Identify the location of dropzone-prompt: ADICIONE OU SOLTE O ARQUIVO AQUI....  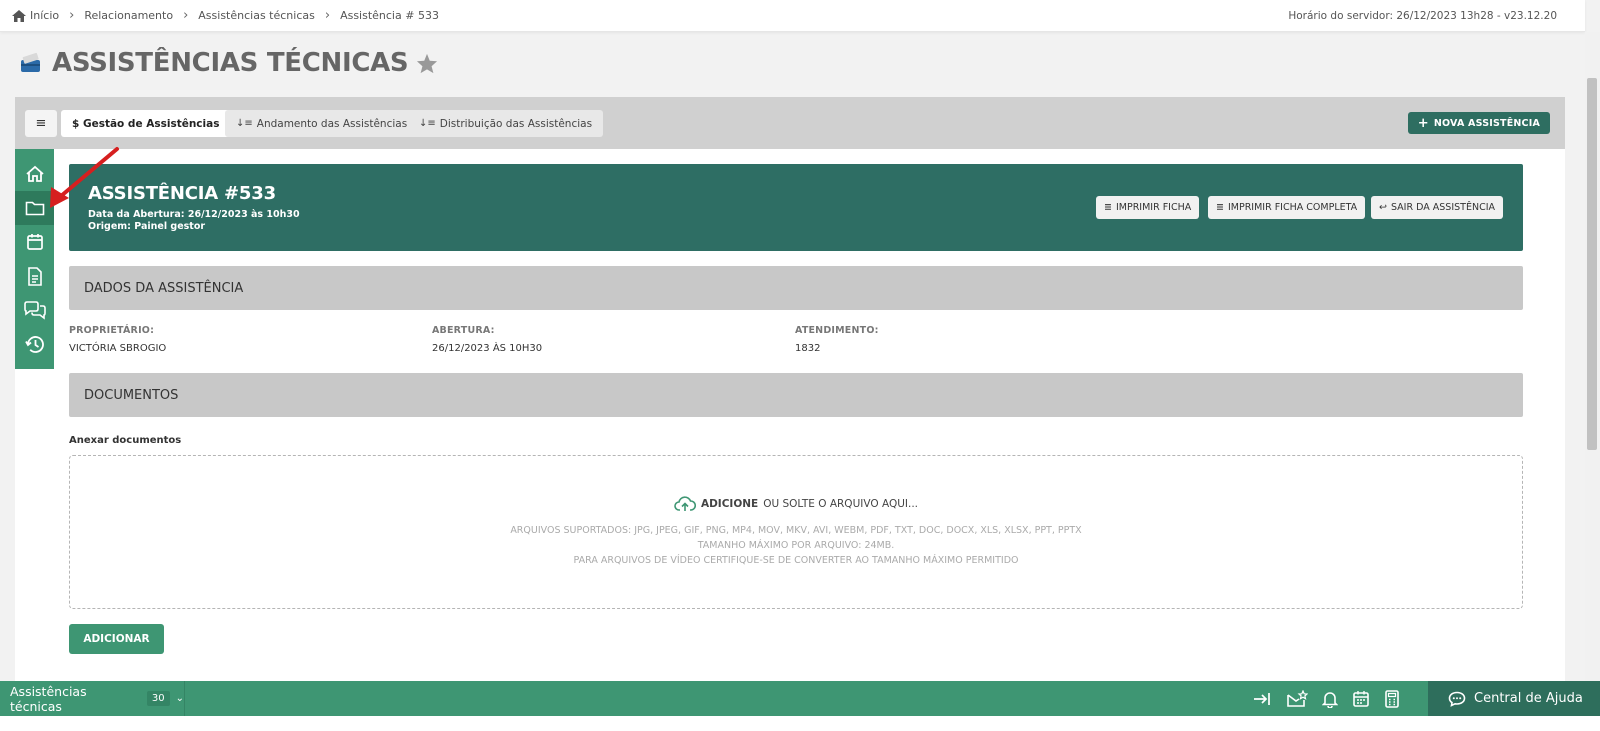
(796, 504).